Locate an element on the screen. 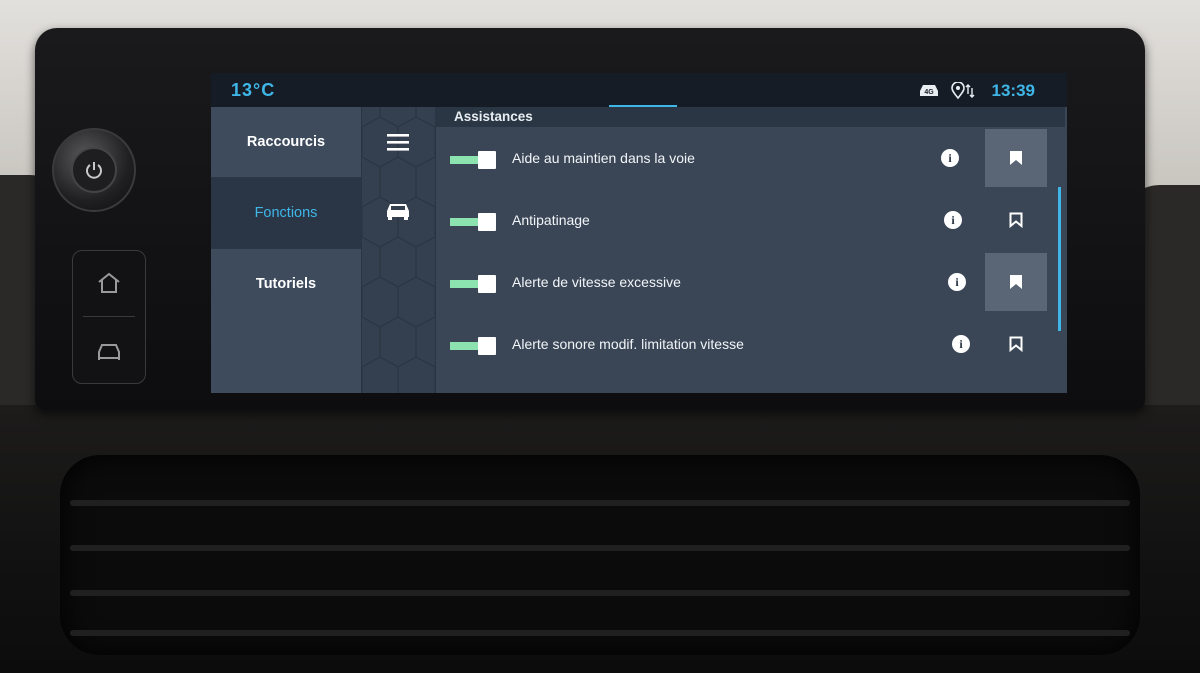 The width and height of the screenshot is (1200, 673). nav-item-raccourcis: Raccourcis is located at coordinates (286, 142).